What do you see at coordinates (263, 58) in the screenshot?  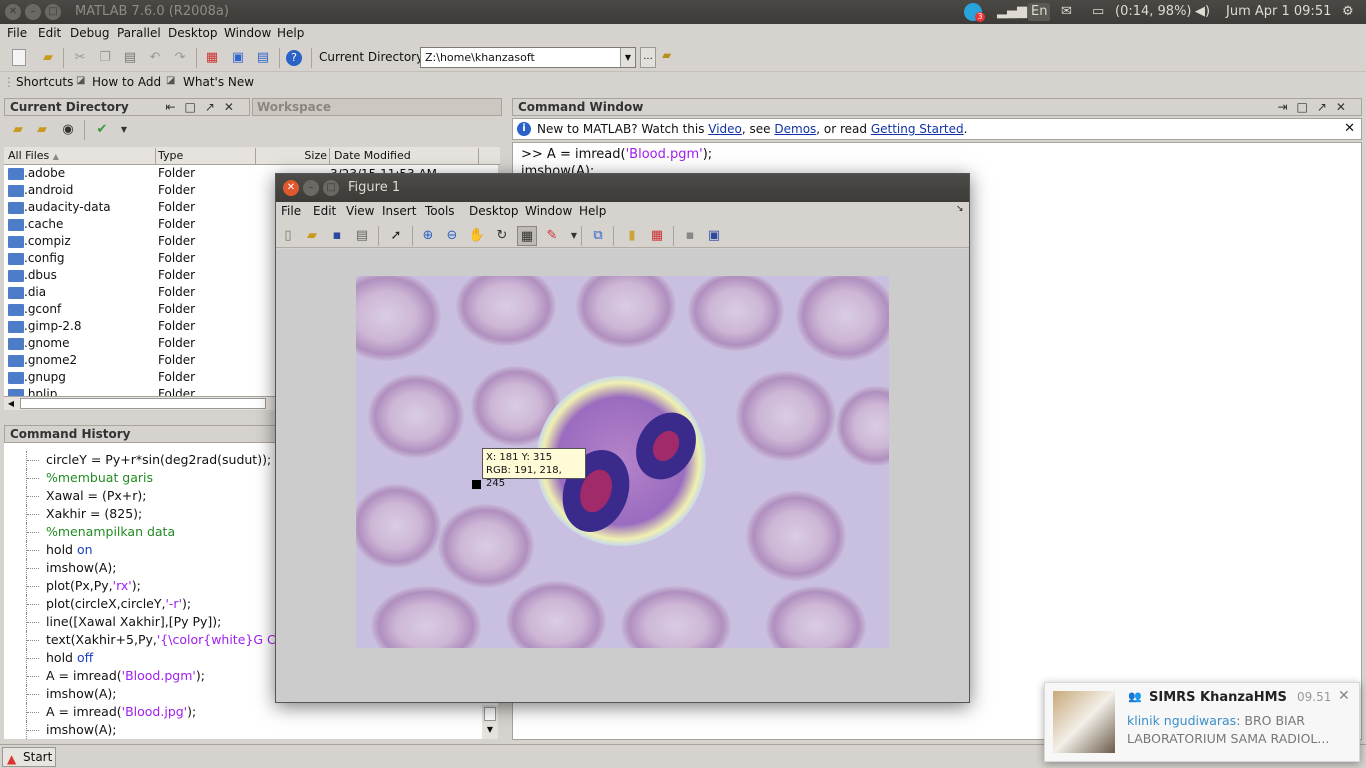 I see `profiler-icon: ▤` at bounding box center [263, 58].